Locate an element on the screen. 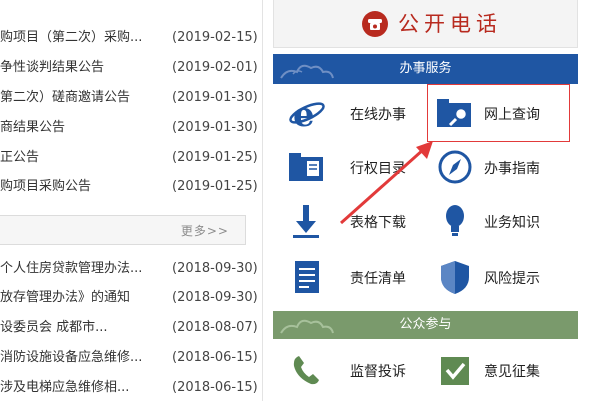 This screenshot has height=401, width=597. service-label: 意见征集 is located at coordinates (512, 372).